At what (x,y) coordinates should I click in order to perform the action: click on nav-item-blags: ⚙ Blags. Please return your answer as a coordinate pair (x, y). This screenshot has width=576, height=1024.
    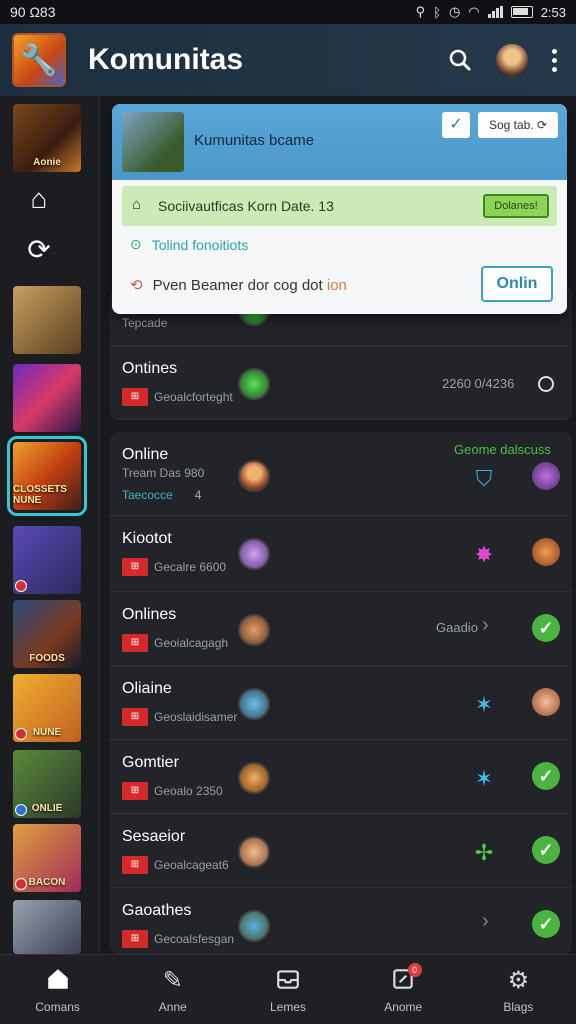
    Looking at the image, I should click on (518, 989).